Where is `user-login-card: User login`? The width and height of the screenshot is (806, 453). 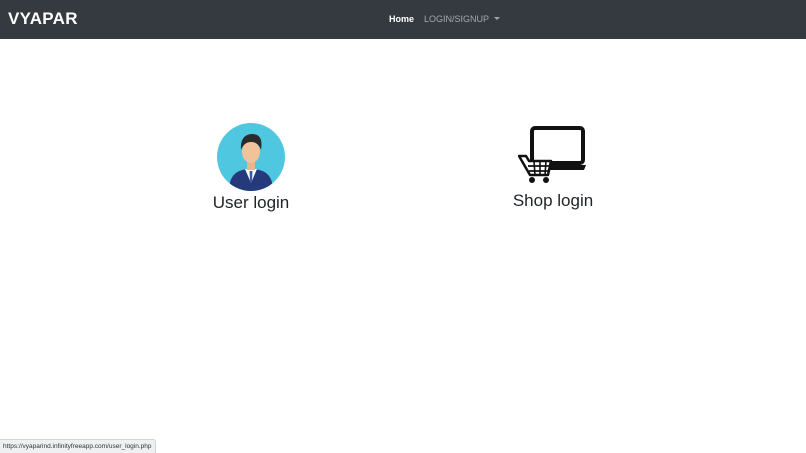
user-login-card: User login is located at coordinates (251, 168).